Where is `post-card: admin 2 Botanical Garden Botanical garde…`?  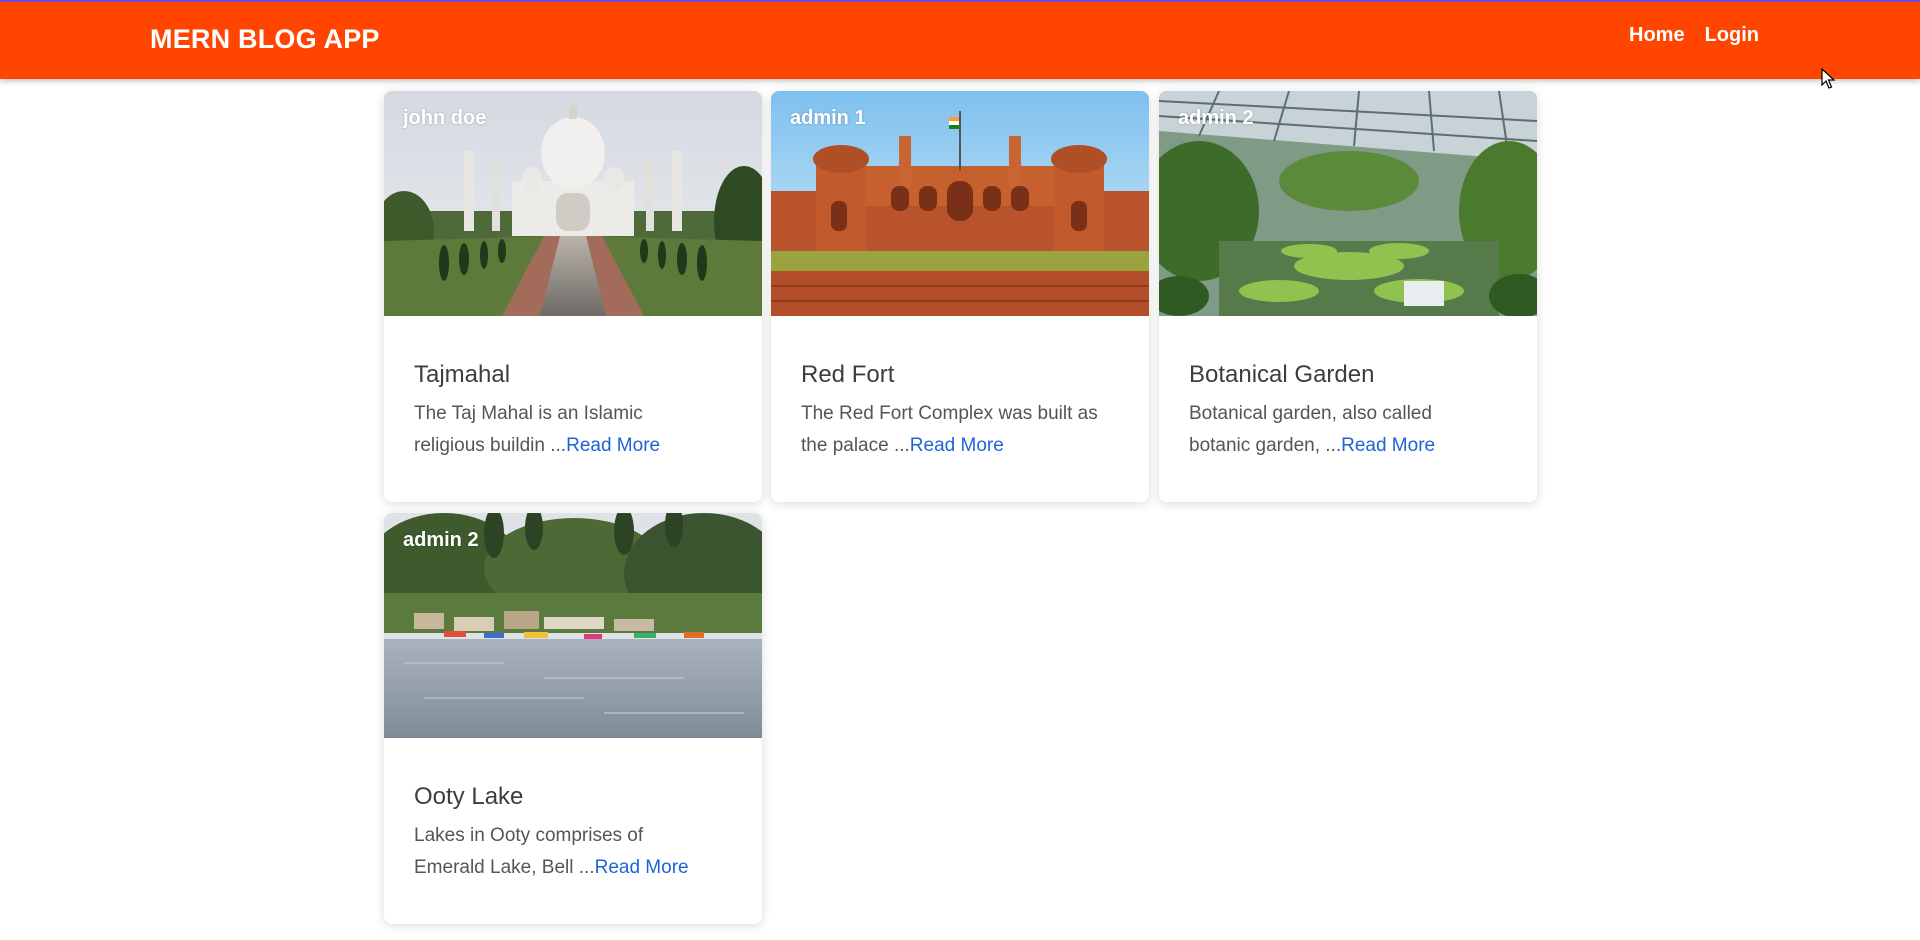 post-card: admin 2 Botanical Garden Botanical garde… is located at coordinates (1348, 296).